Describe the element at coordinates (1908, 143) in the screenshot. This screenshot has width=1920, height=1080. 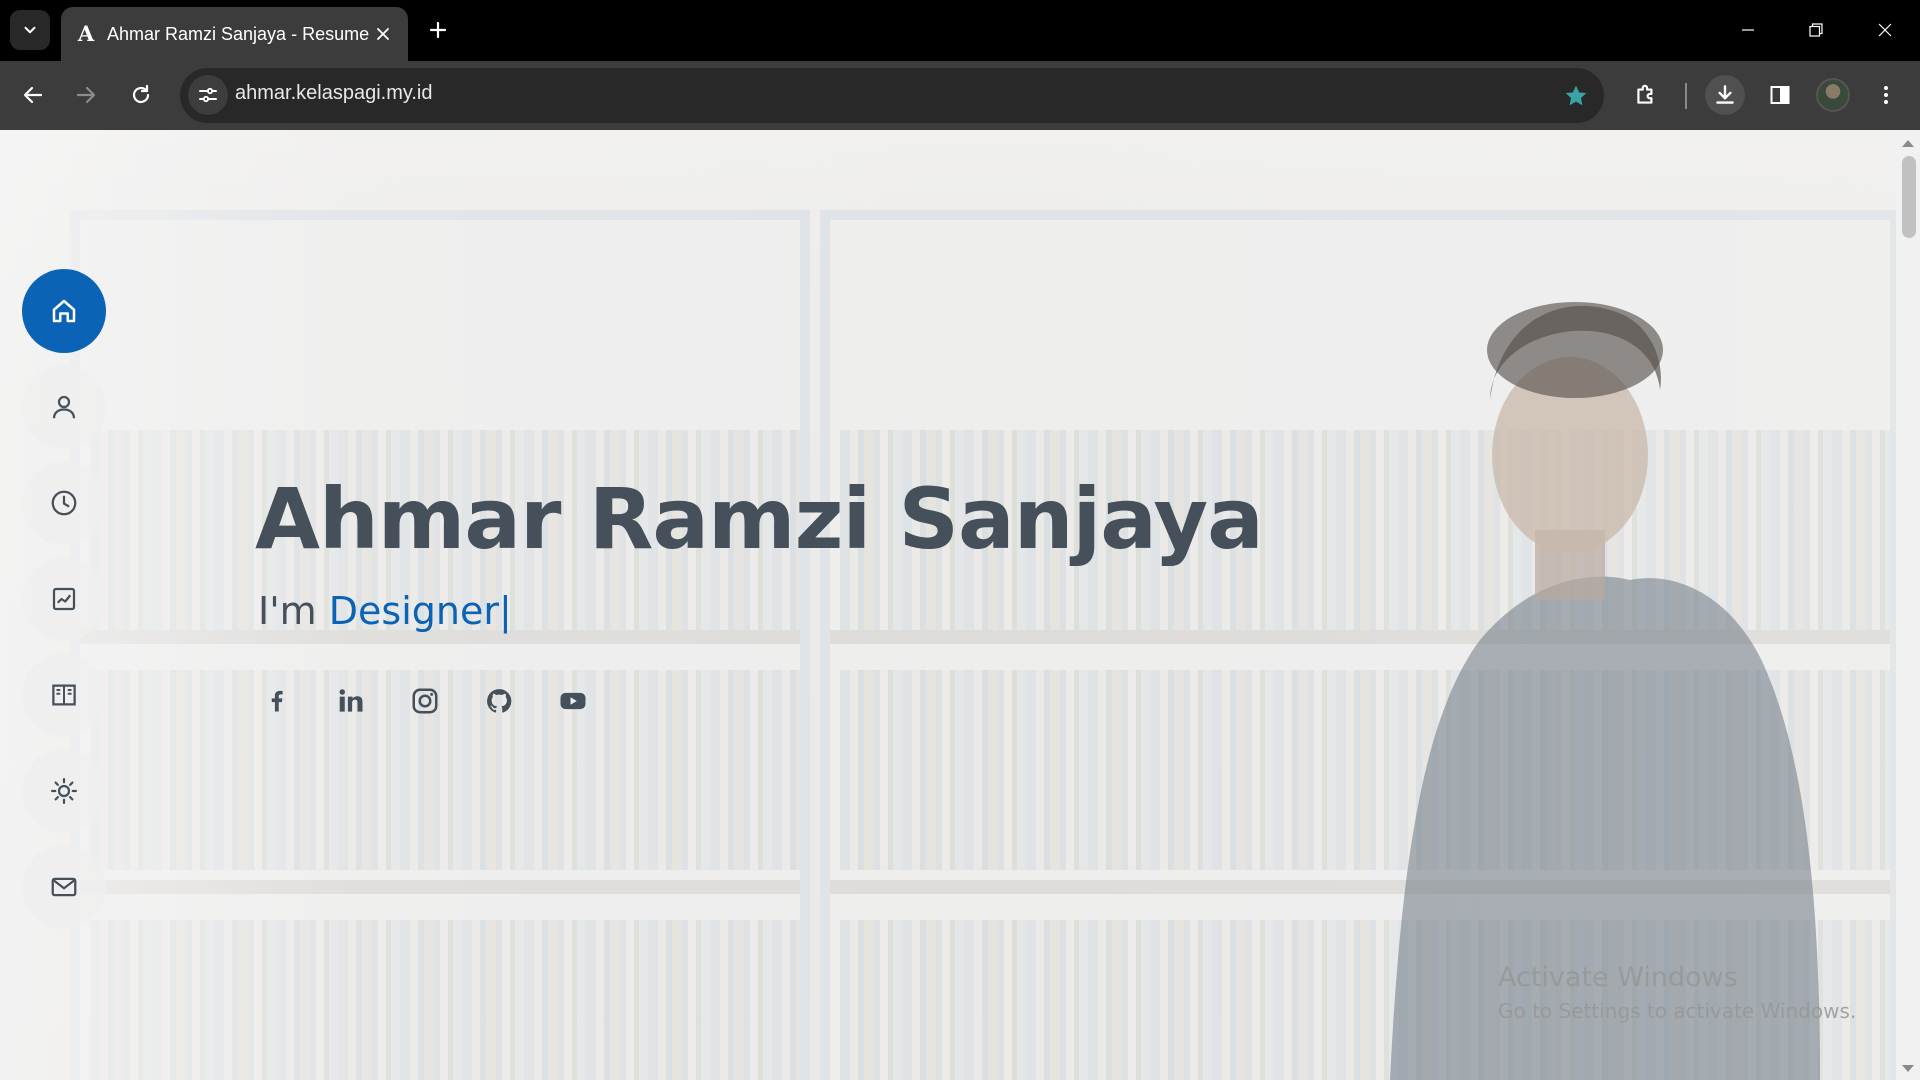
I see `scroll-up-arrow` at that location.